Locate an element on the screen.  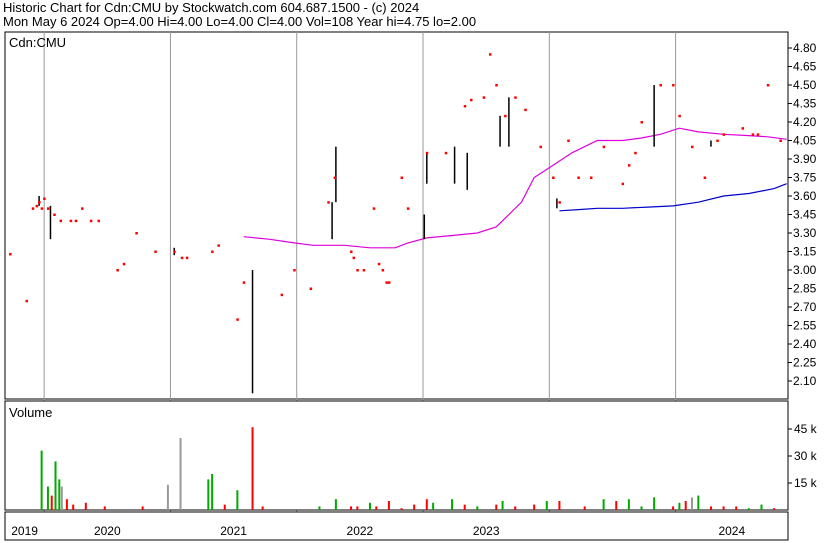
price-tick-label: 3.30 is located at coordinates (805, 233).